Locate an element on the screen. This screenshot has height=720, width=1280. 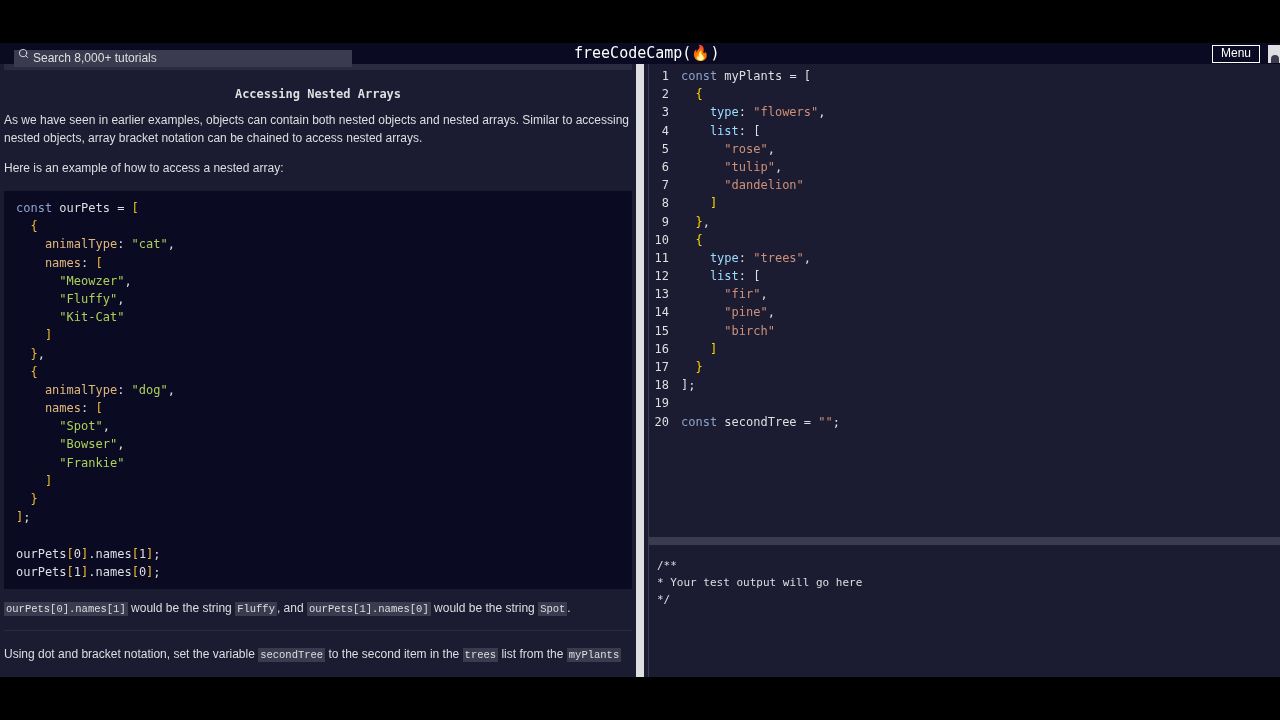
line-number: 12 is located at coordinates (661, 277).